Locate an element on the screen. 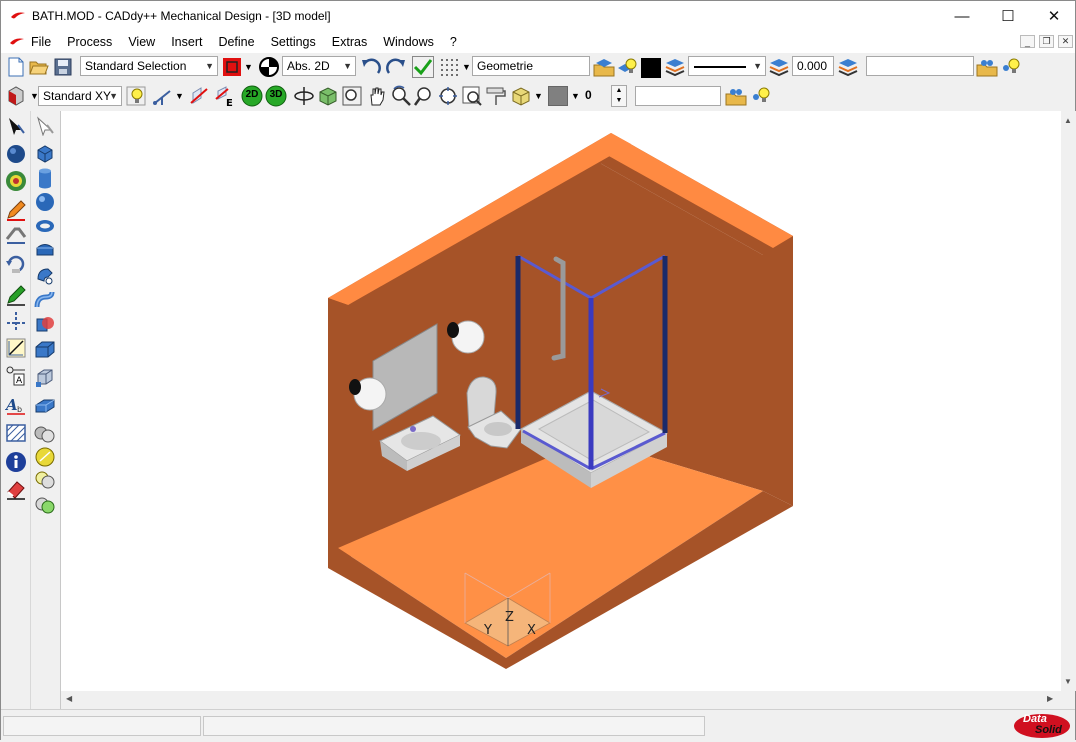 This screenshot has width=1076, height=742. scroll-left-icon: ◀ is located at coordinates (69, 698).